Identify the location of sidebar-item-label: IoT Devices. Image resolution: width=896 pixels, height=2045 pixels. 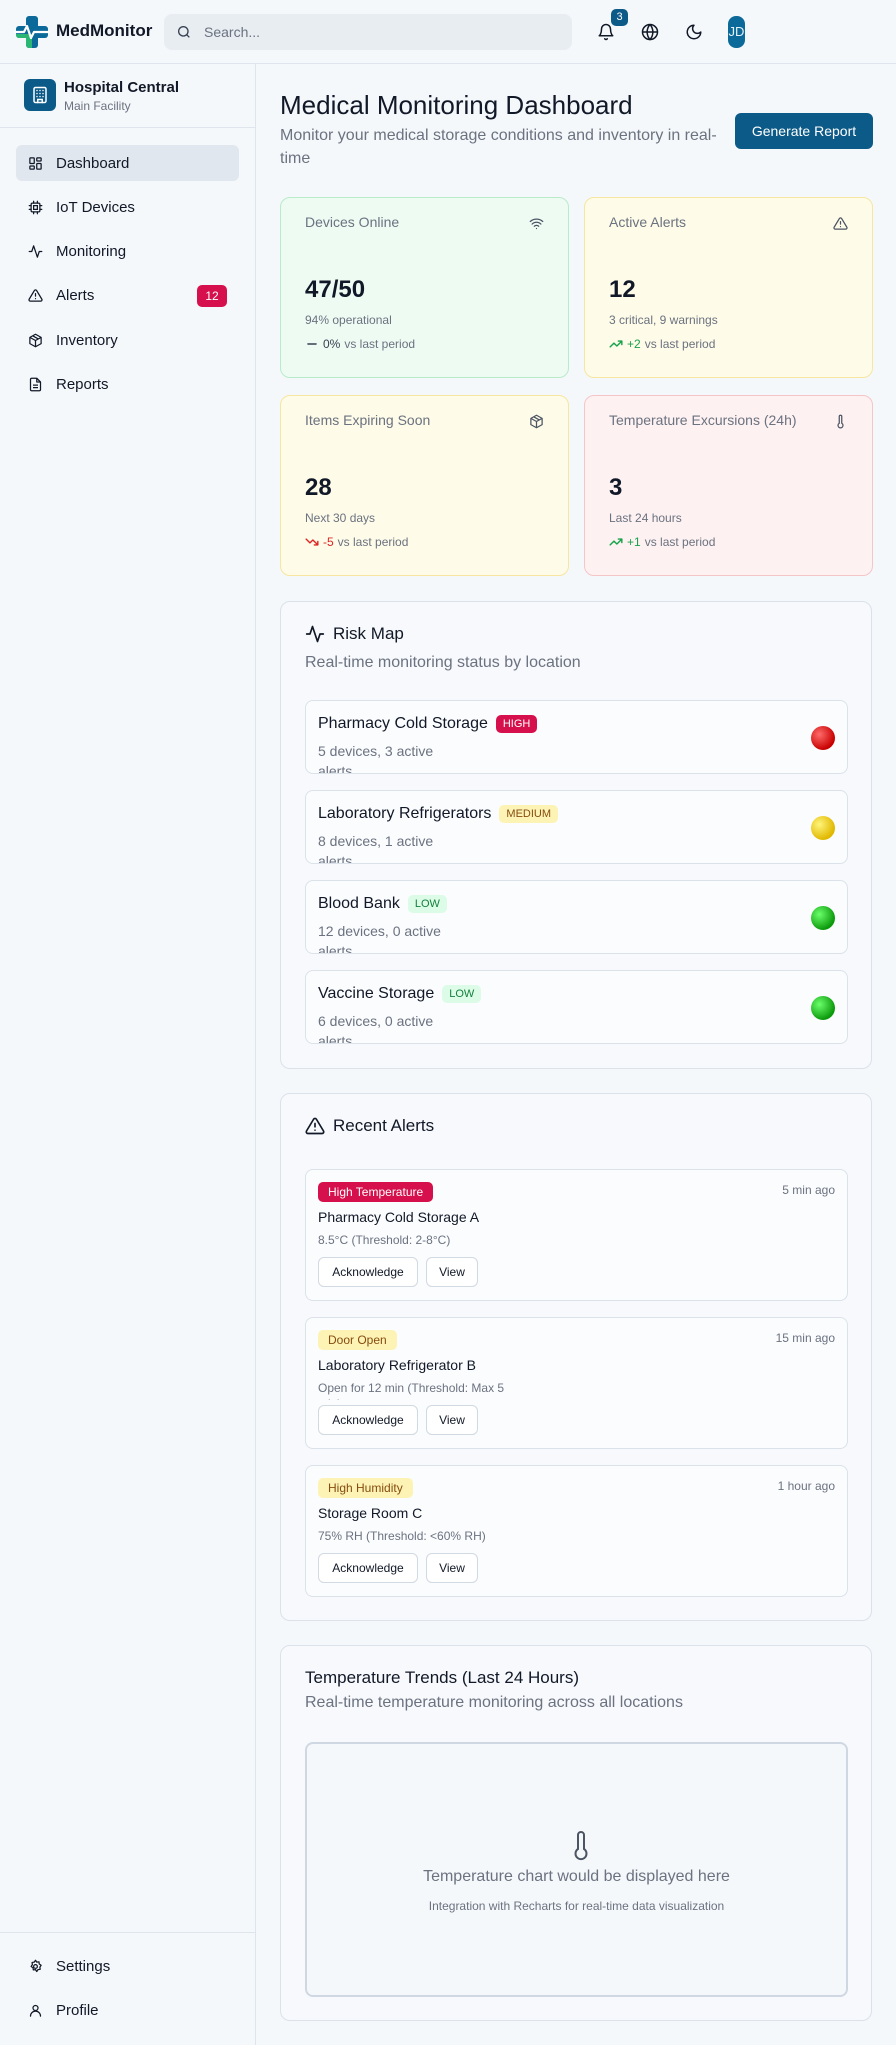
(95, 207).